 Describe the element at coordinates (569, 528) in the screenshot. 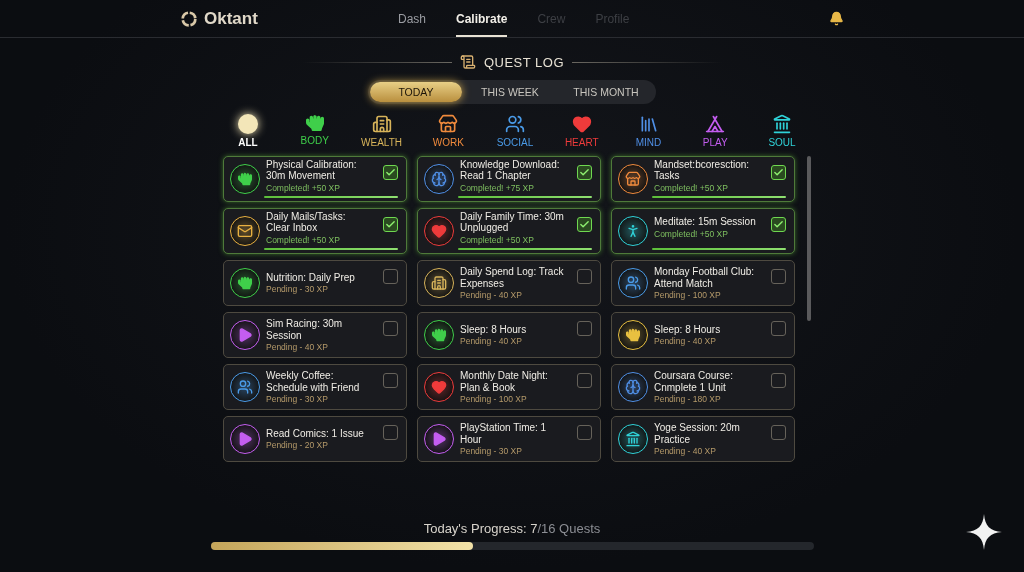

I see `progress-total: /16 Quests` at that location.